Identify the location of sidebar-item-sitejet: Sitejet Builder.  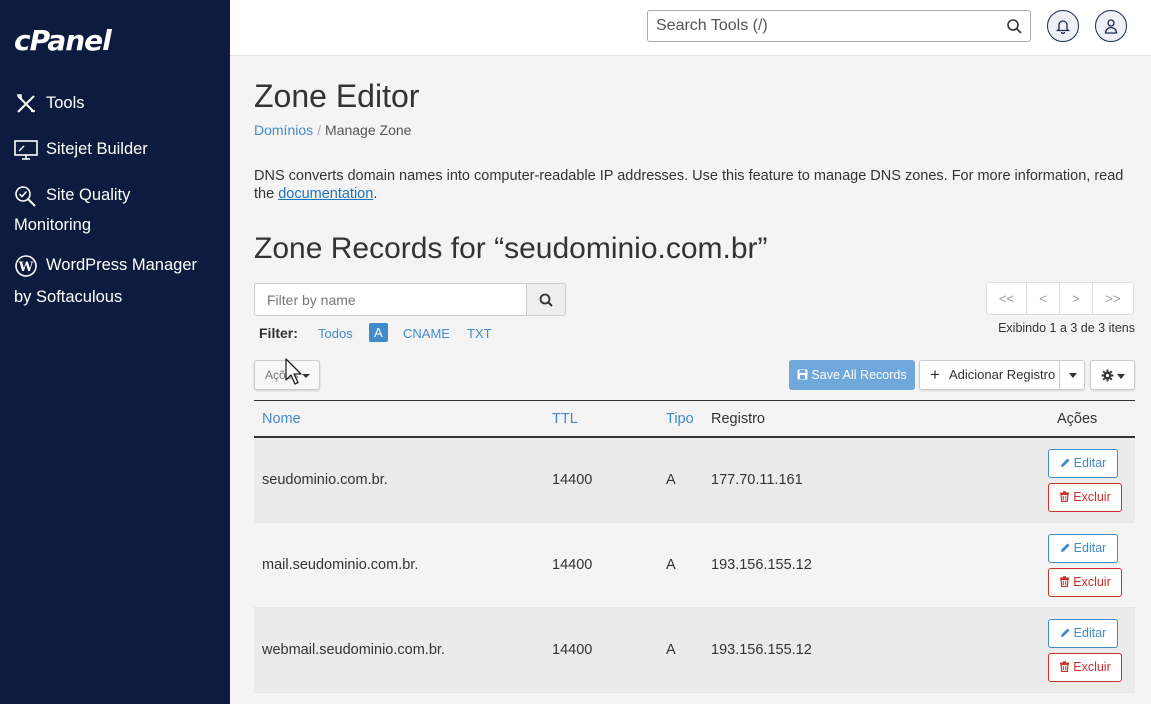
(81, 149).